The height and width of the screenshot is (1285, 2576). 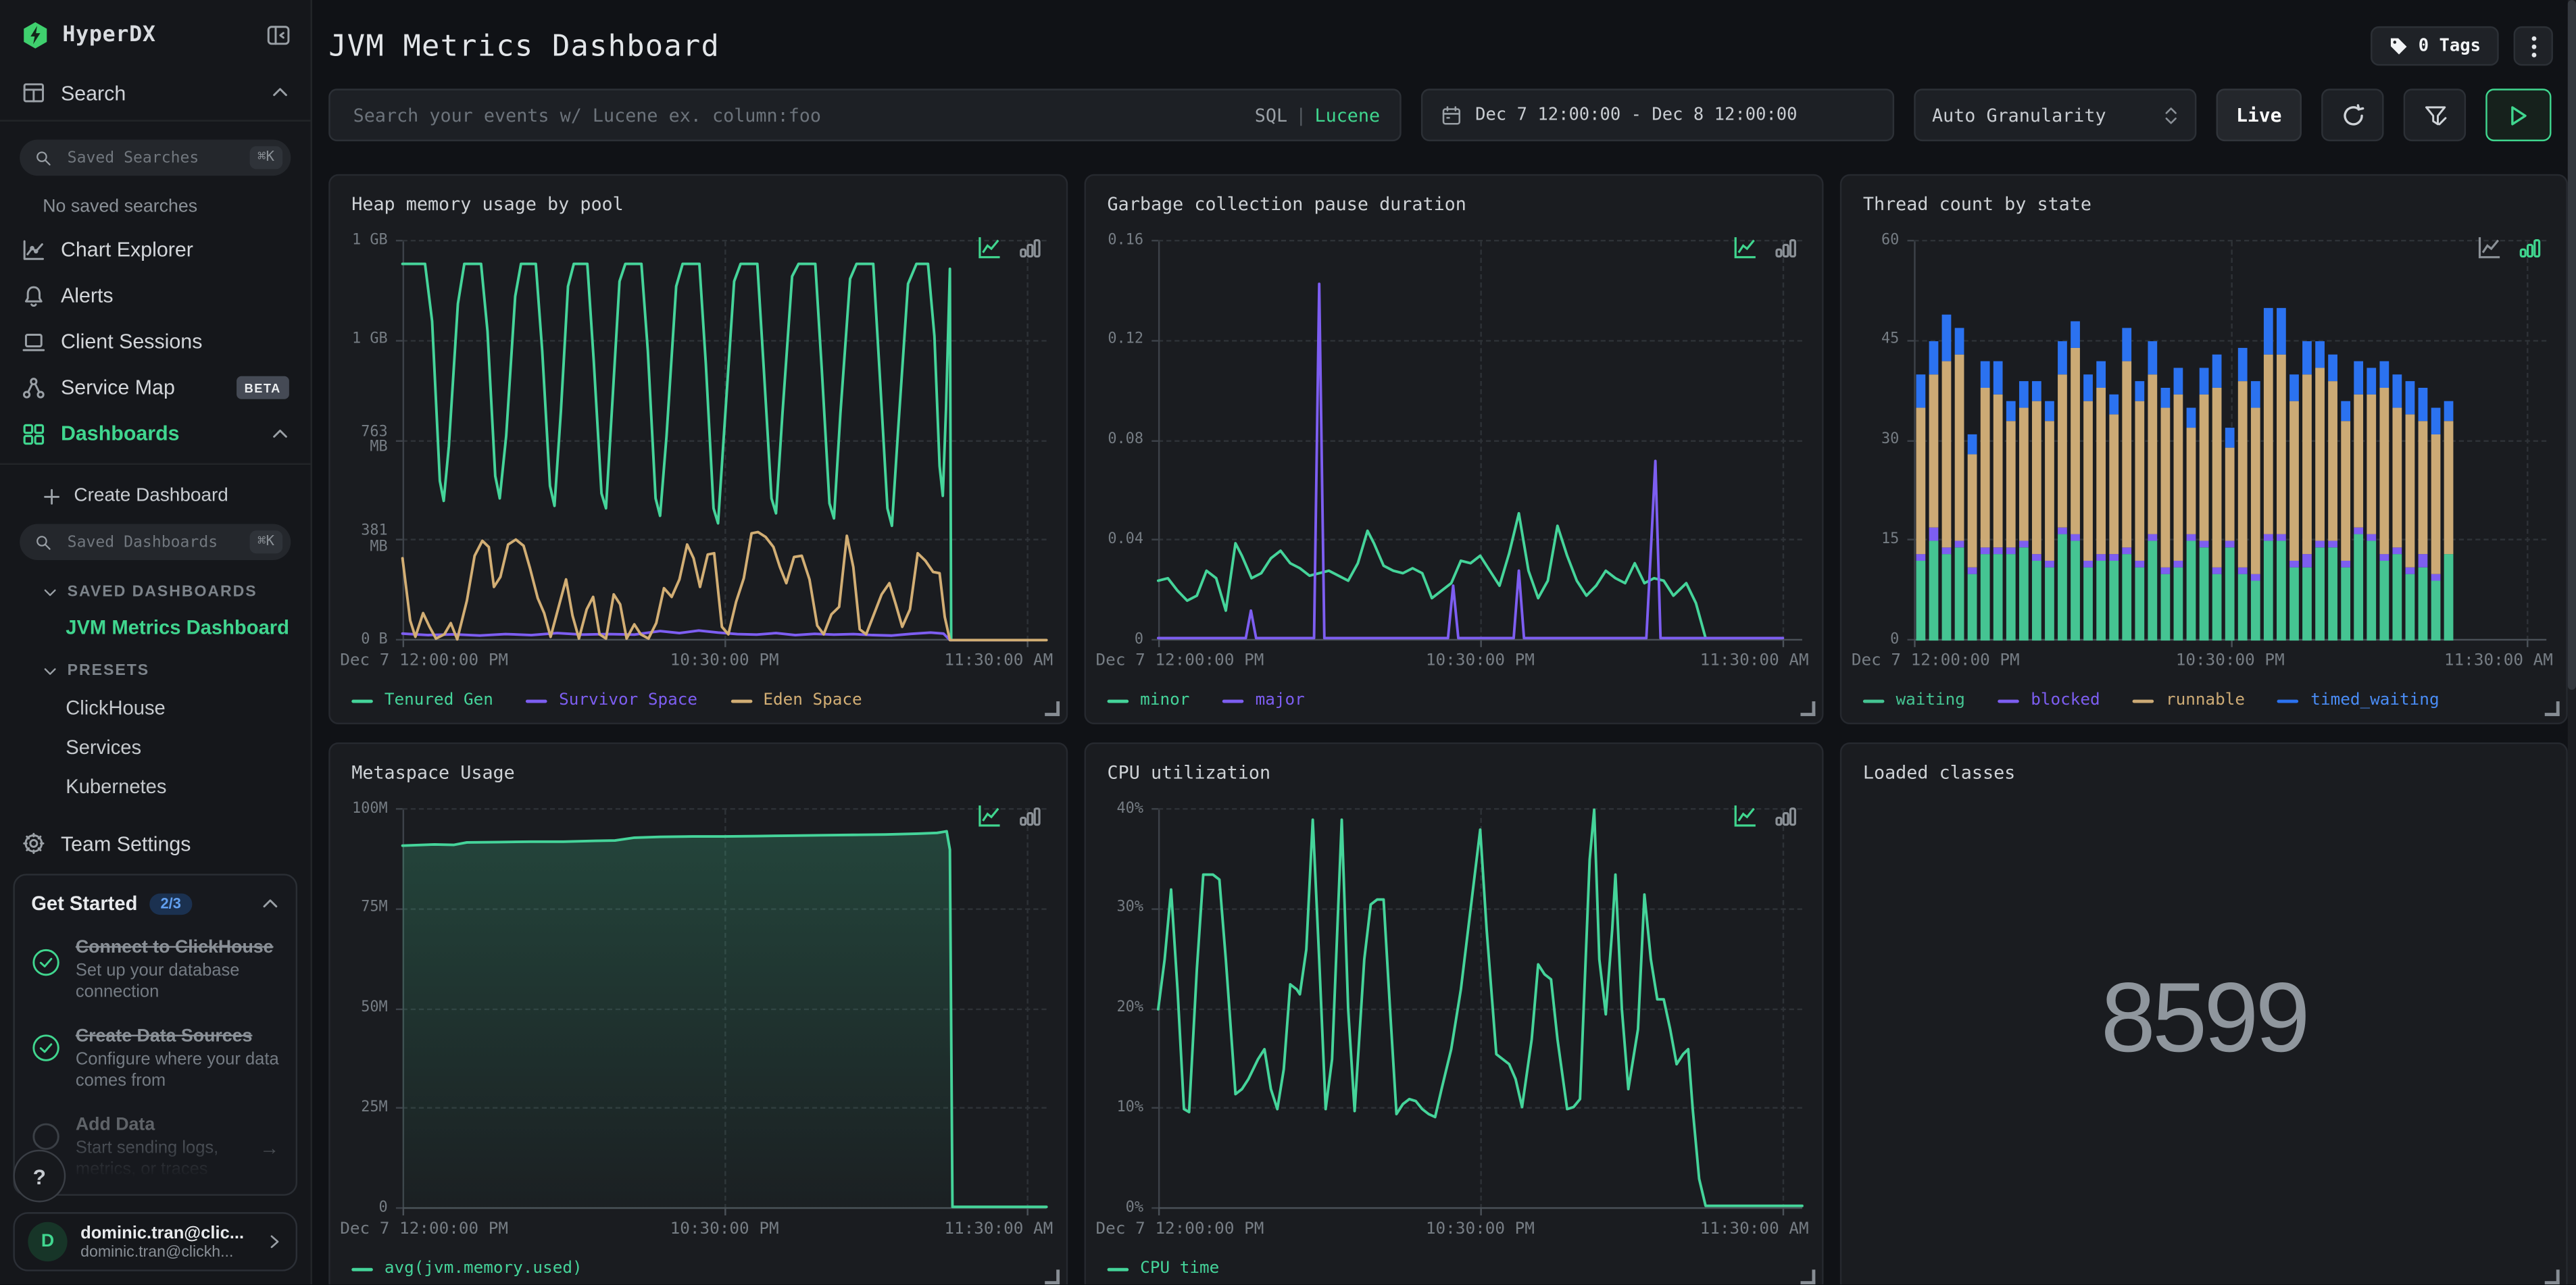 I want to click on scrollbar, so click(x=2572, y=642).